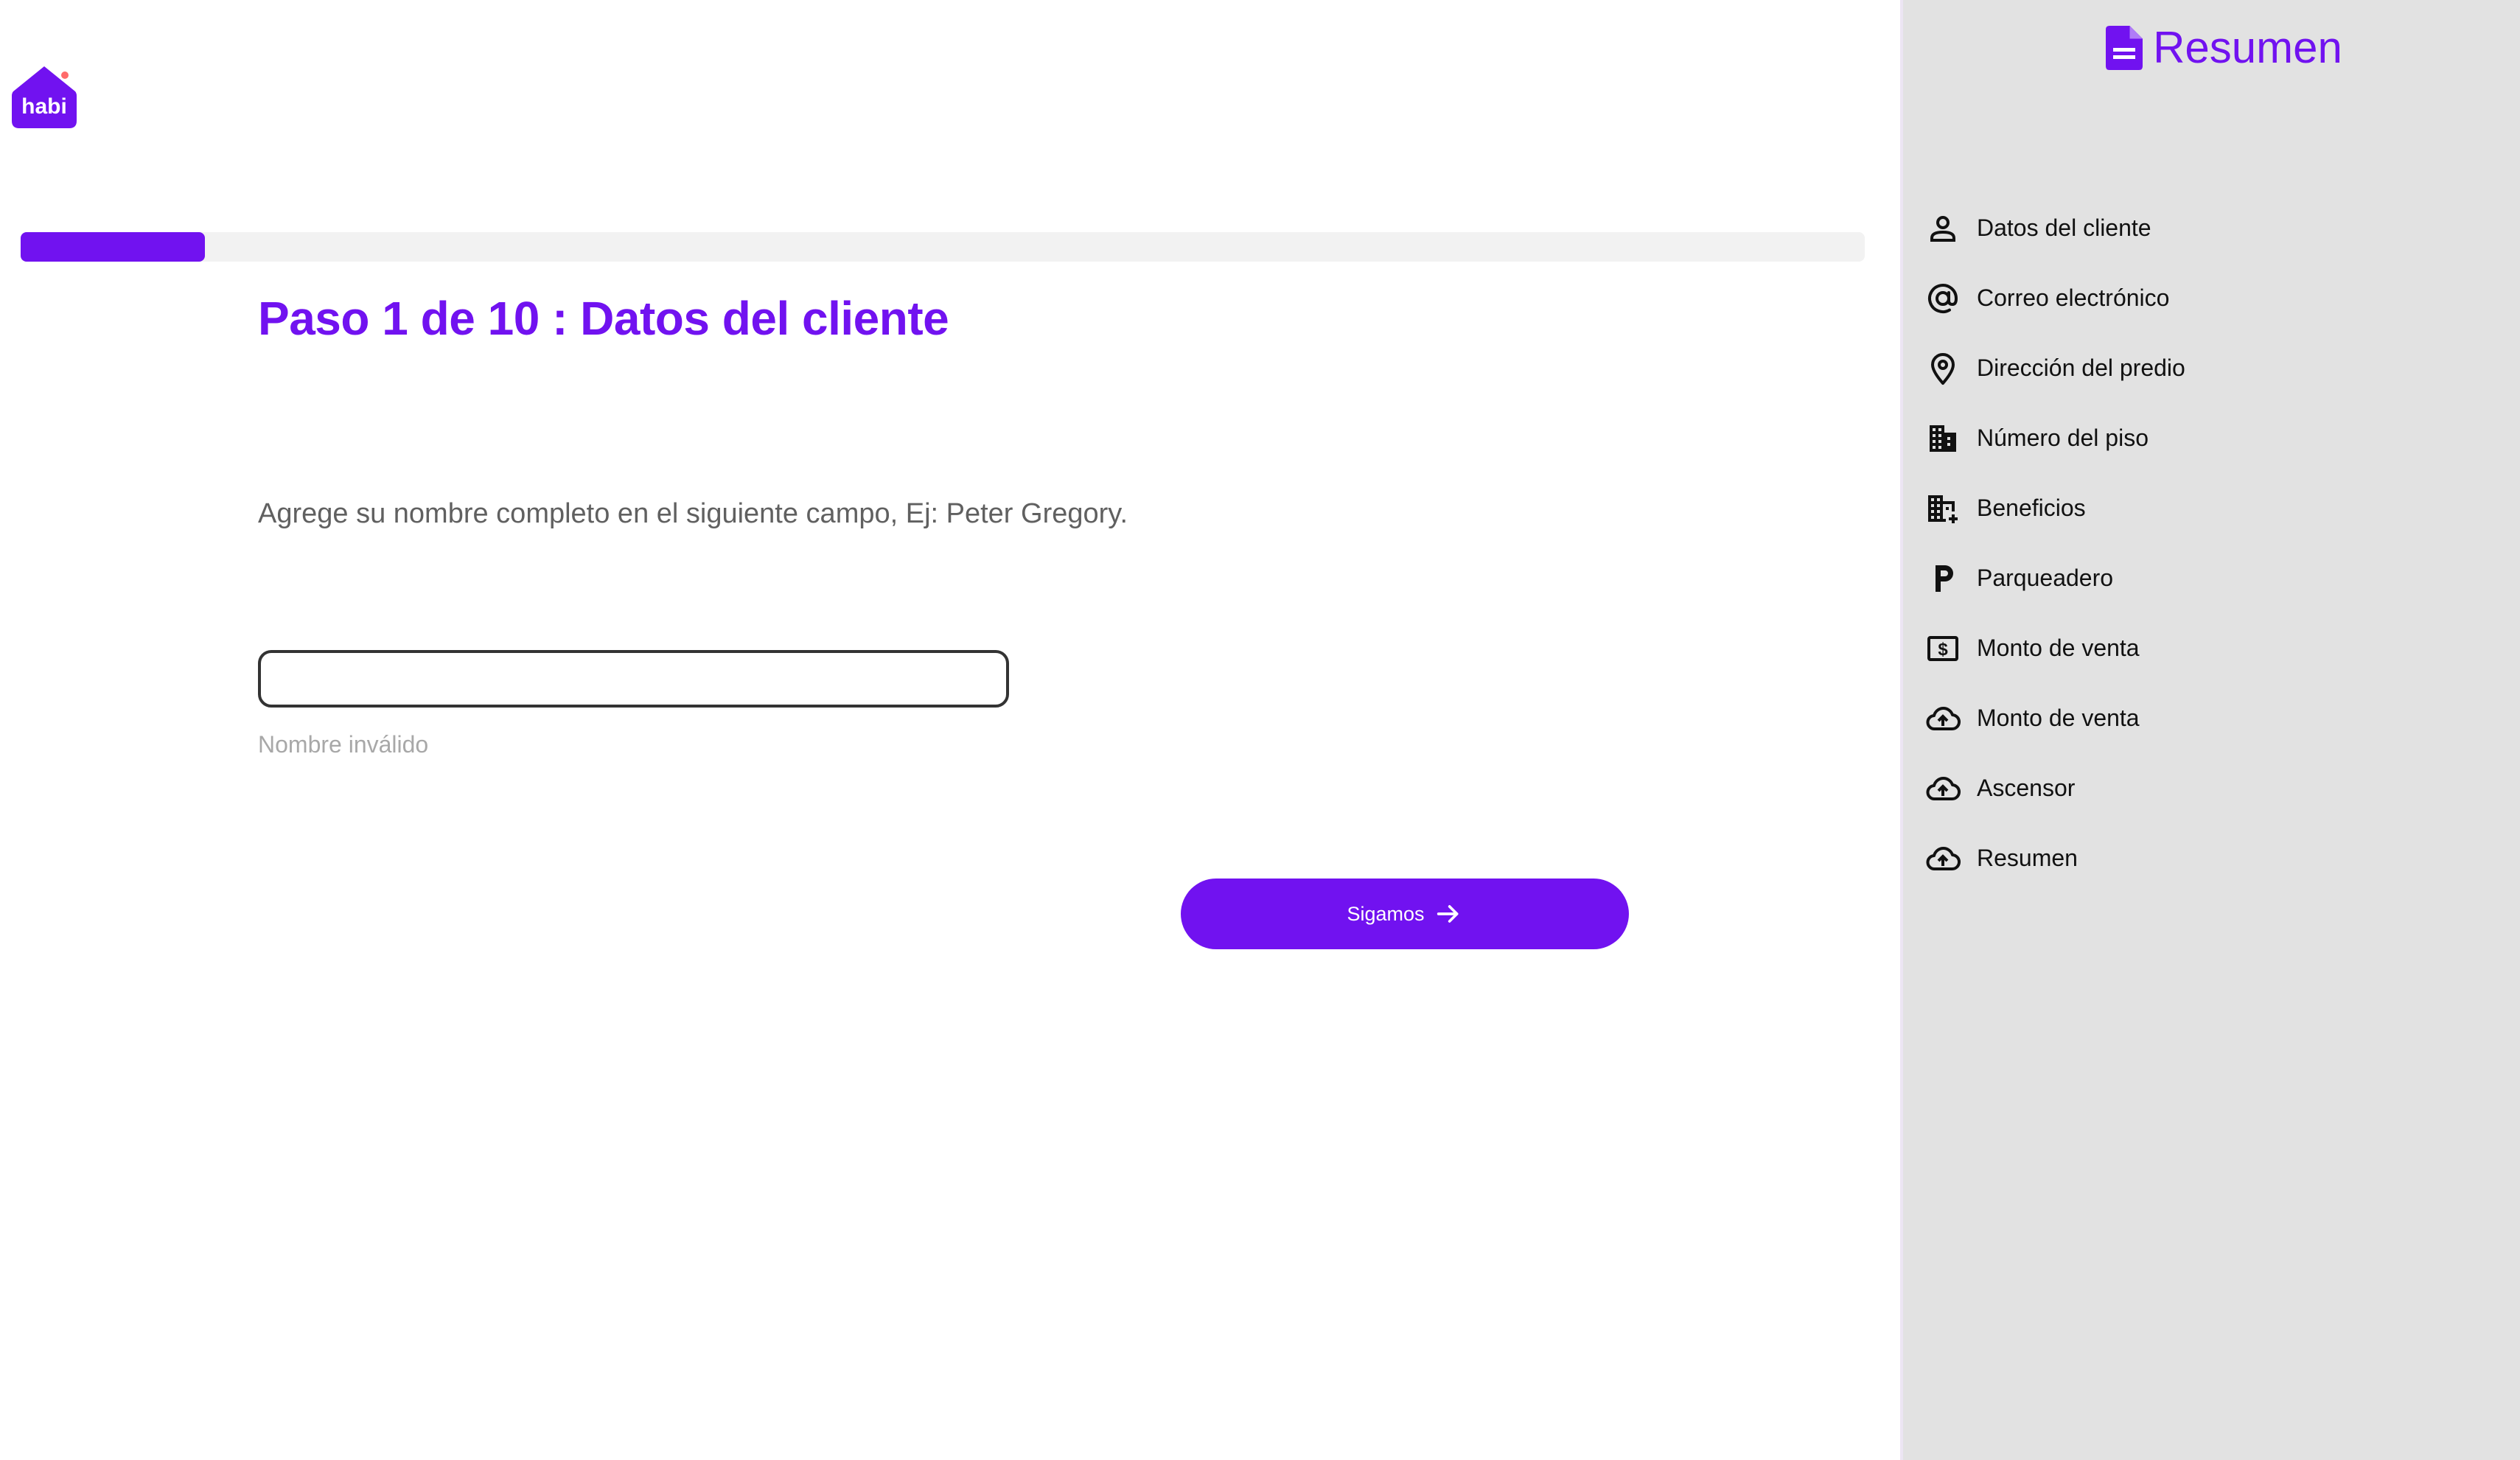  Describe the element at coordinates (2073, 297) in the screenshot. I see `summary-item-label: Correo electrónico` at that location.